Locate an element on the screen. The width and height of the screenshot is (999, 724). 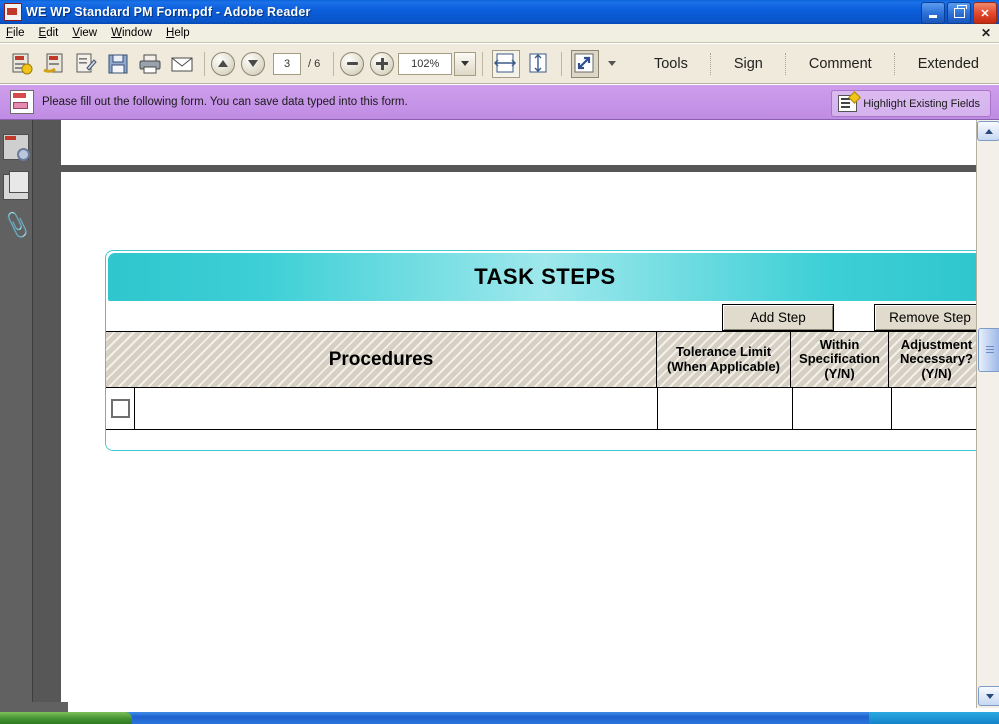
adjustment-line-3: (Y/N) is located at coordinates (936, 373).